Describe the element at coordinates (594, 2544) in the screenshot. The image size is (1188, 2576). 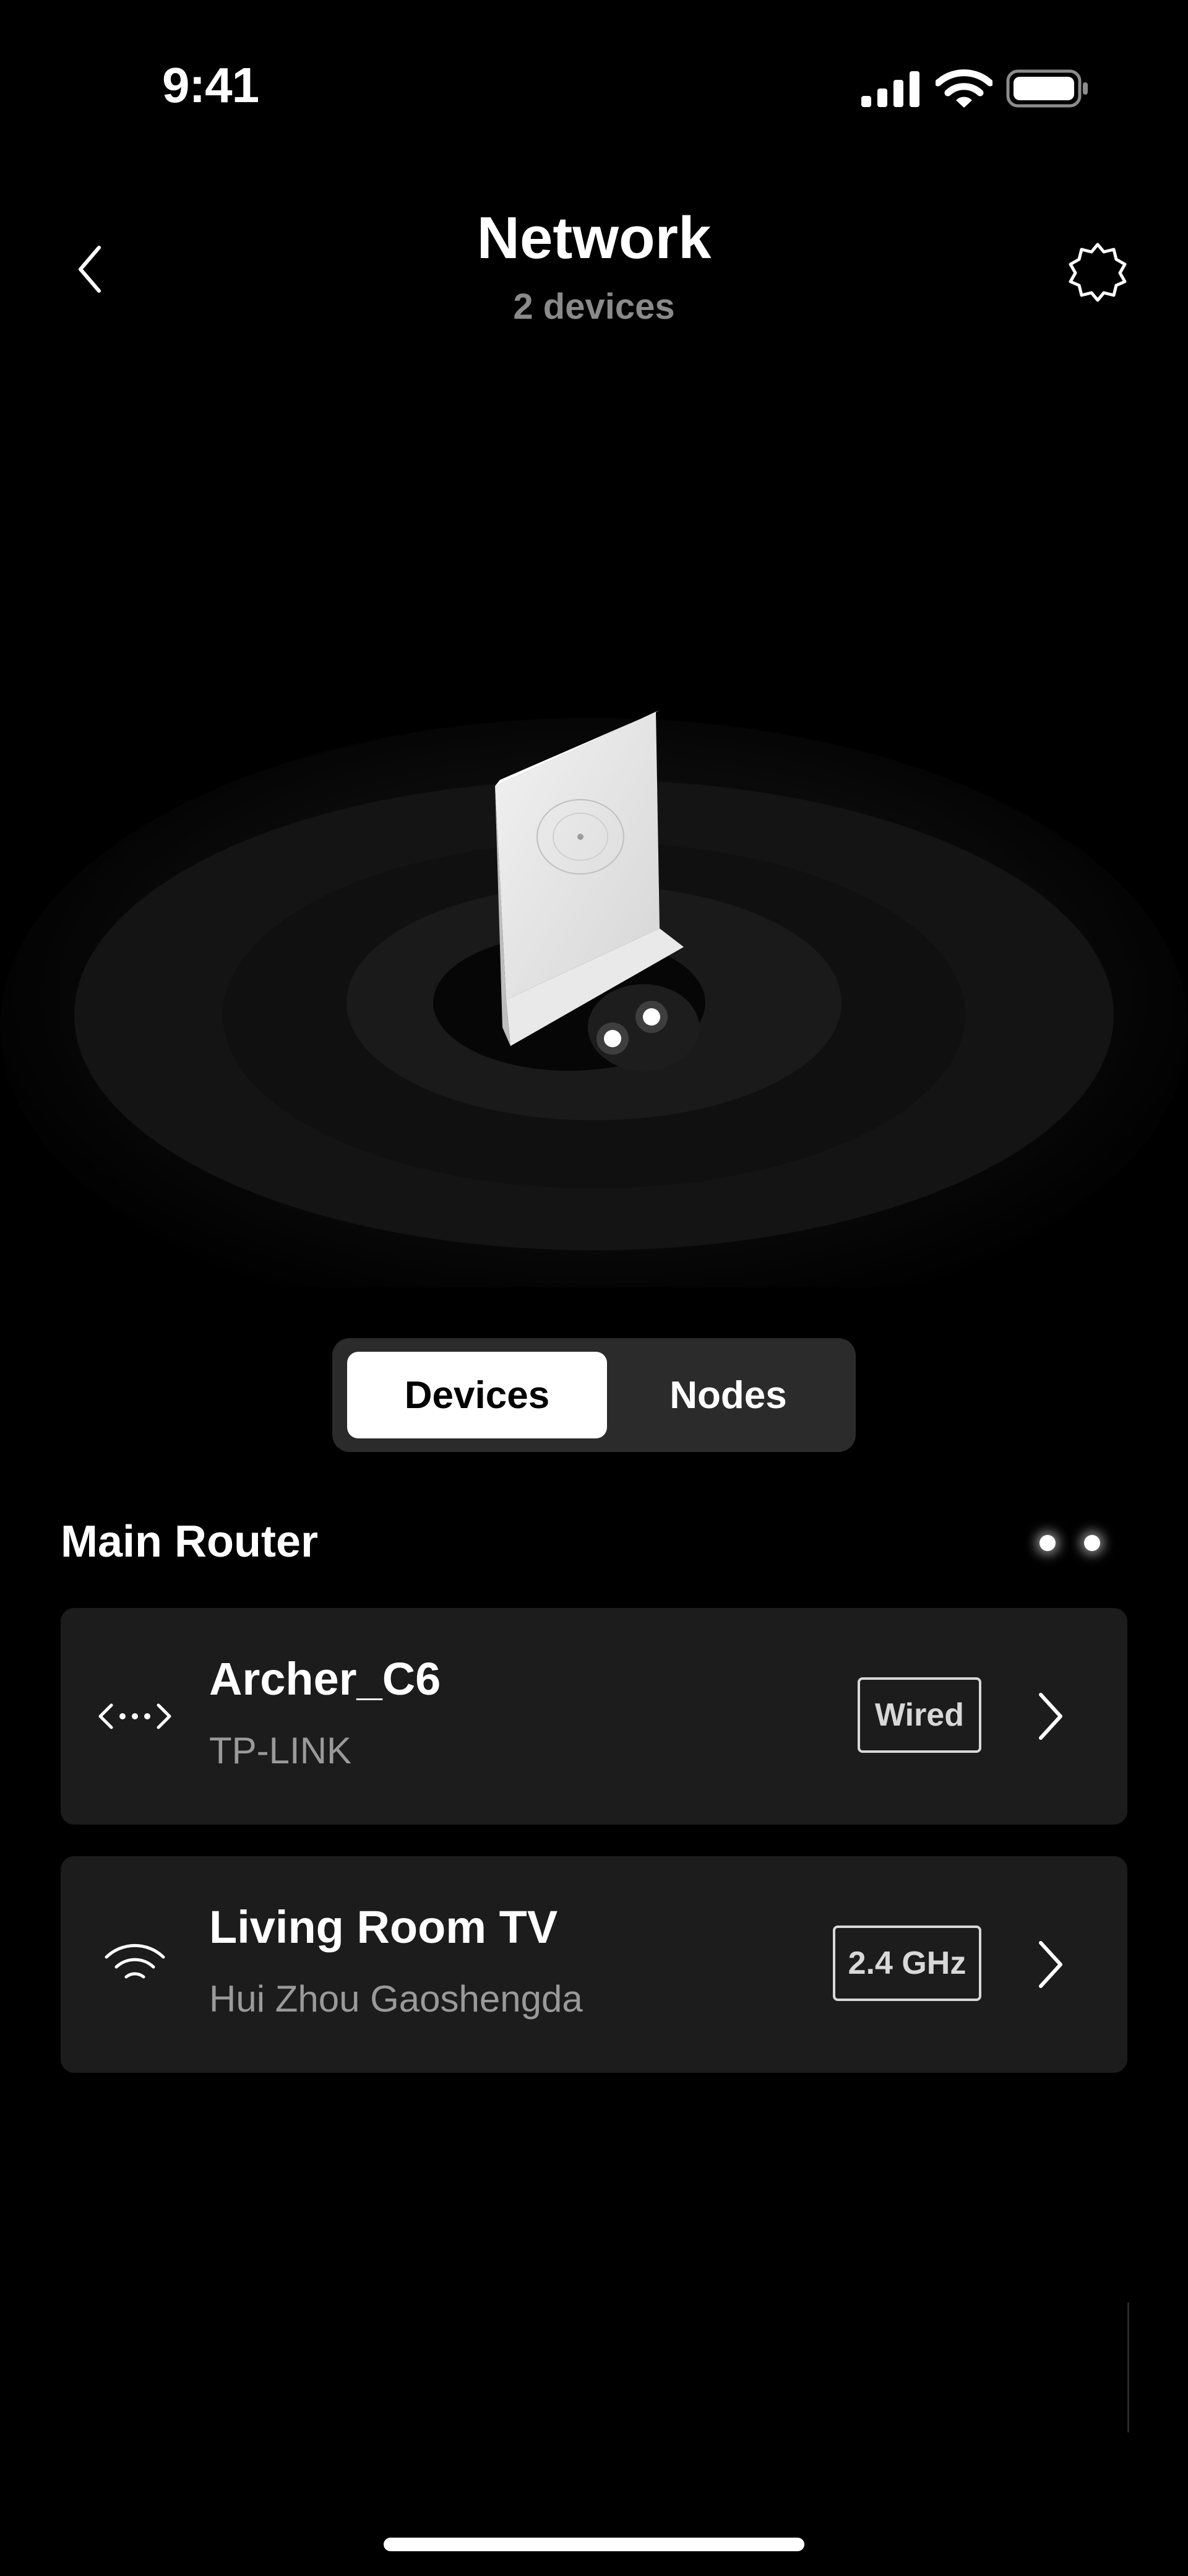
I see `home-indicator` at that location.